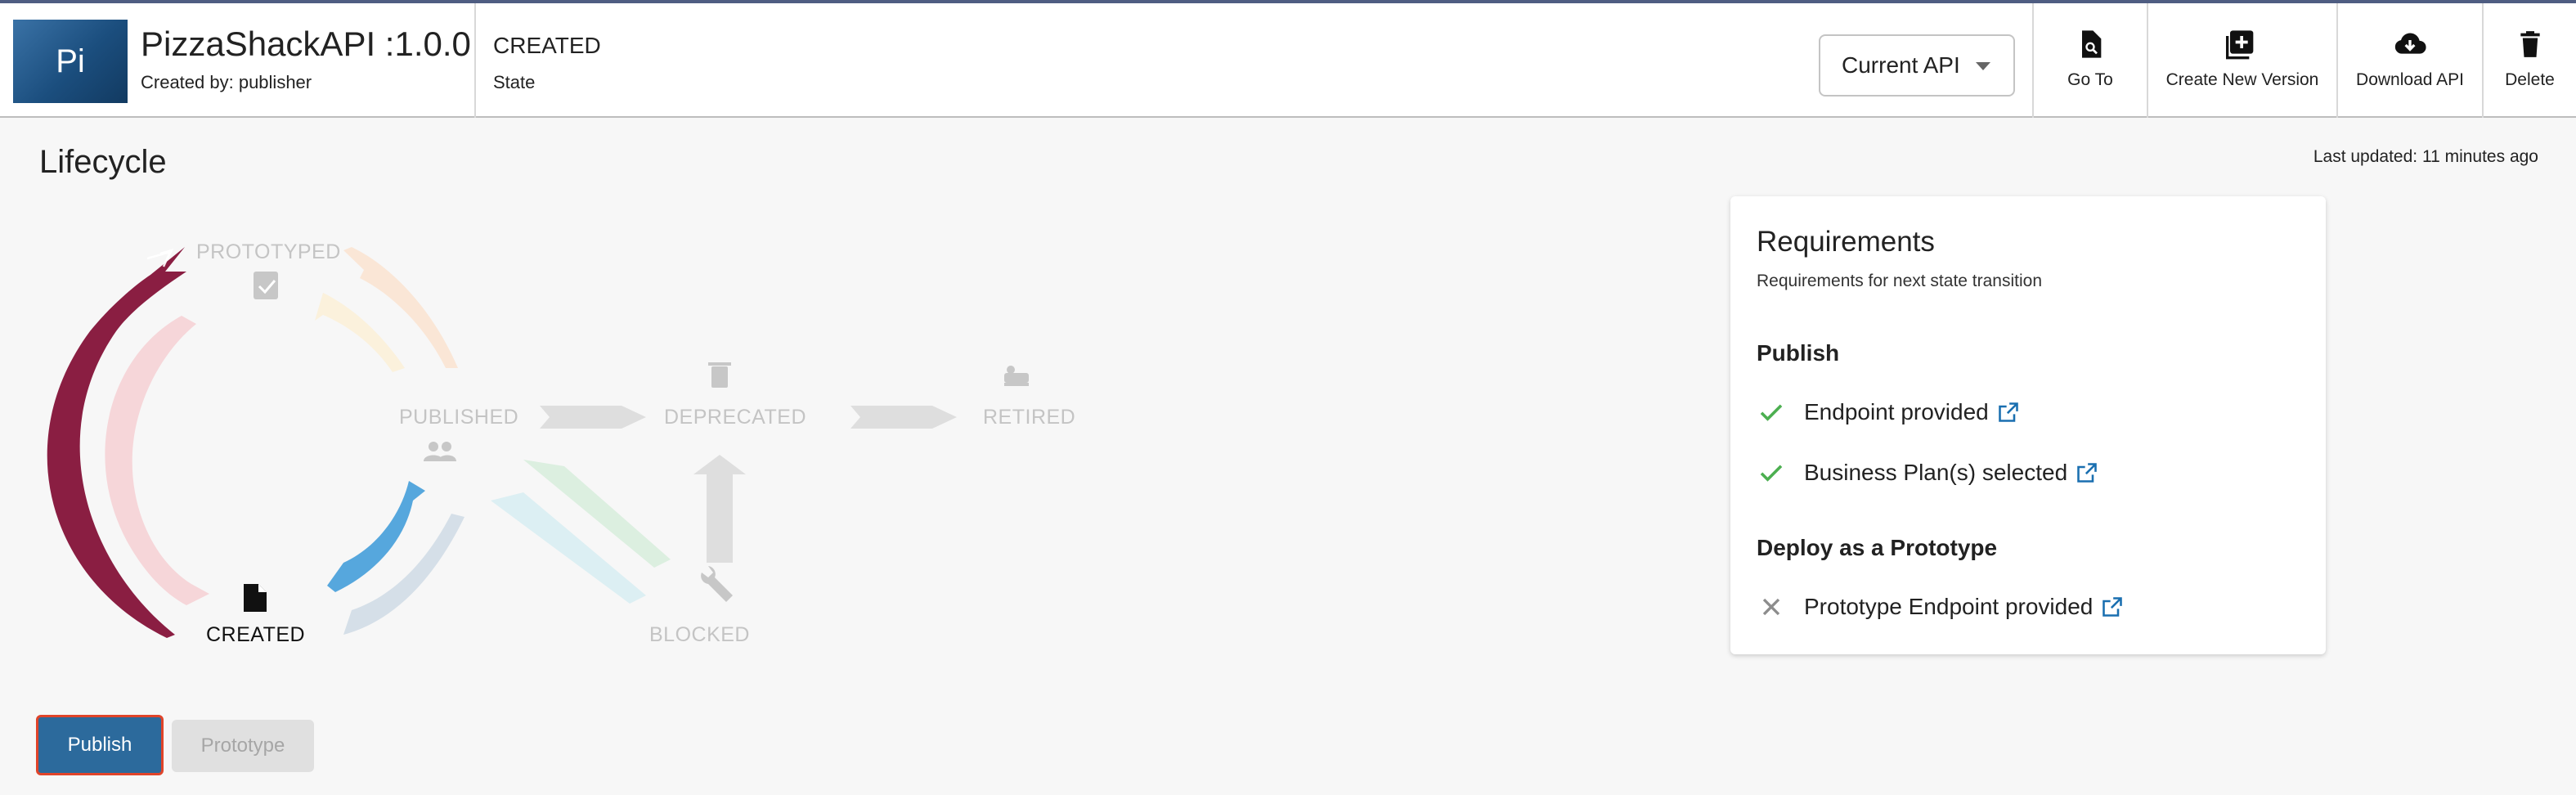 Image resolution: width=2576 pixels, height=795 pixels. What do you see at coordinates (268, 251) in the screenshot?
I see `state-prototyped: PROTOTYPED` at bounding box center [268, 251].